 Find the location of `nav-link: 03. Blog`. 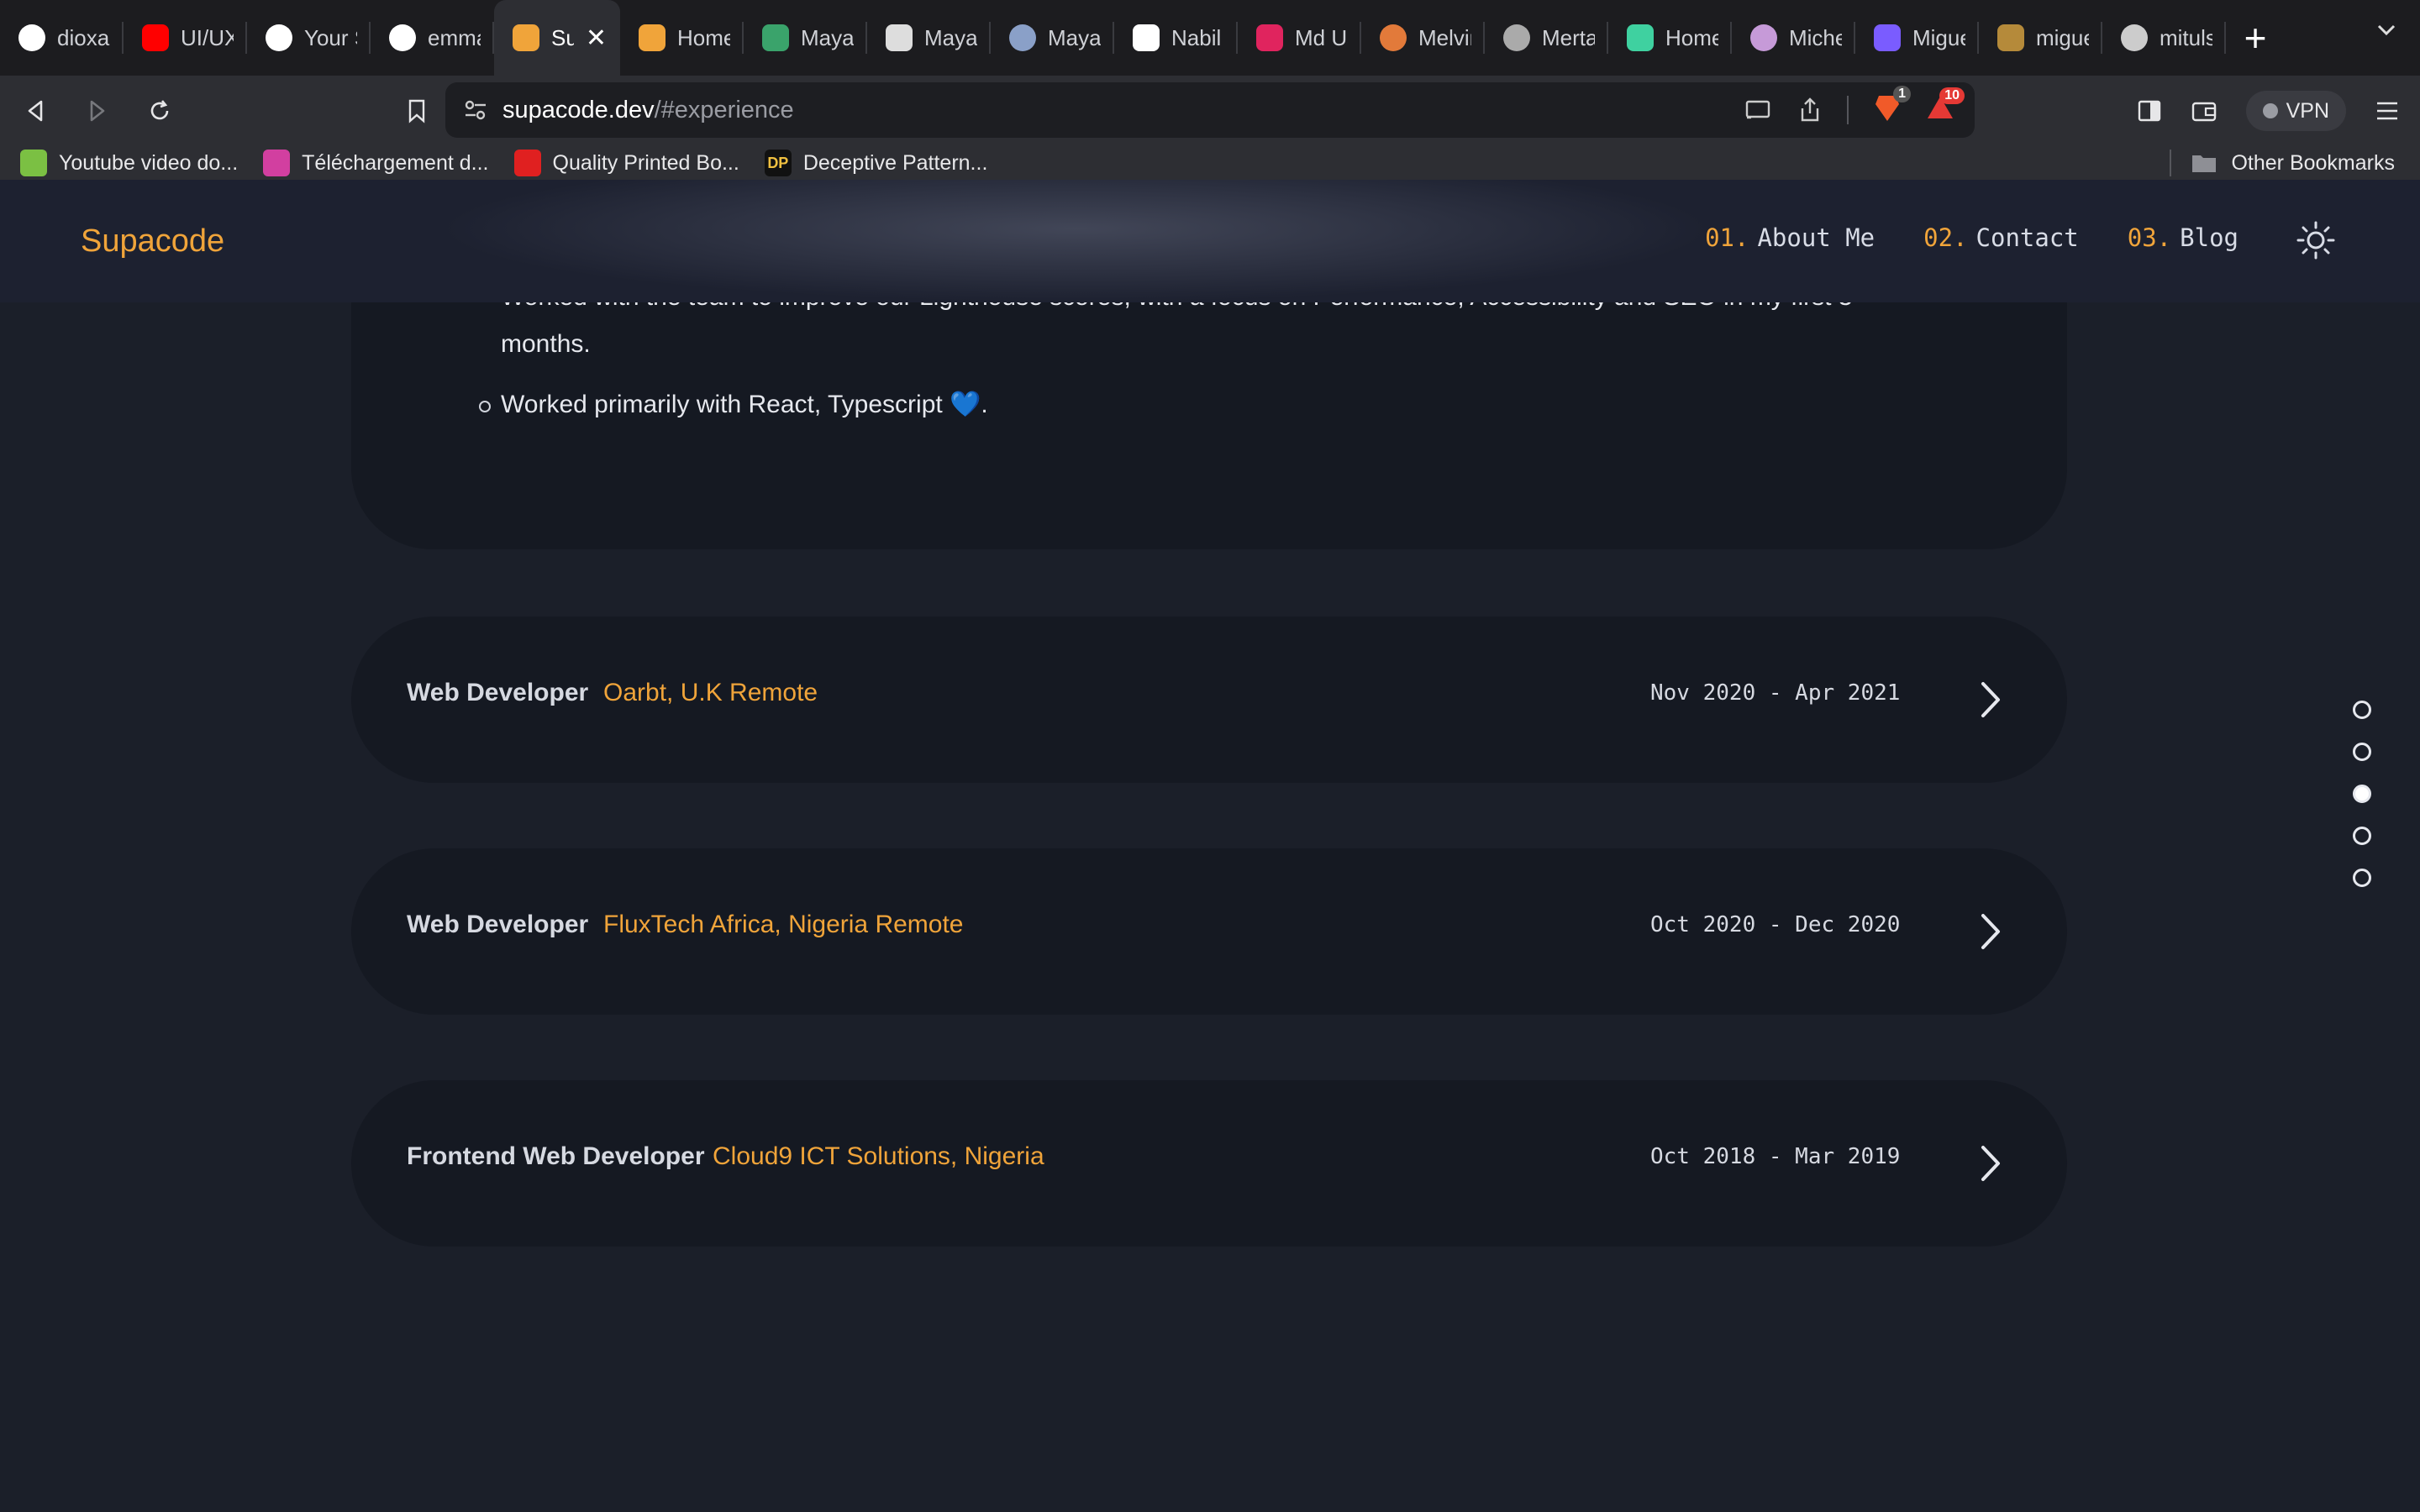

nav-link: 03. Blog is located at coordinates (2183, 237).